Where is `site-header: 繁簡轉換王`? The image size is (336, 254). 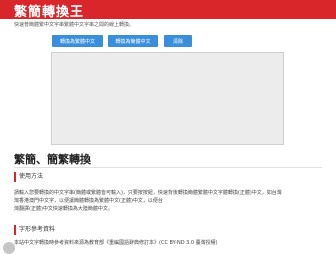 site-header: 繁簡轉換王 is located at coordinates (168, 10).